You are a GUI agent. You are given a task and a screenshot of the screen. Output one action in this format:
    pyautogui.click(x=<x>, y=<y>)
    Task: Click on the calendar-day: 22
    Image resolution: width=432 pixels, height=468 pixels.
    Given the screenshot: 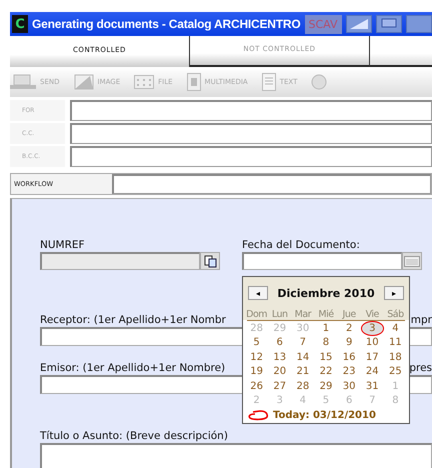 What is the action you would take?
    pyautogui.click(x=326, y=371)
    